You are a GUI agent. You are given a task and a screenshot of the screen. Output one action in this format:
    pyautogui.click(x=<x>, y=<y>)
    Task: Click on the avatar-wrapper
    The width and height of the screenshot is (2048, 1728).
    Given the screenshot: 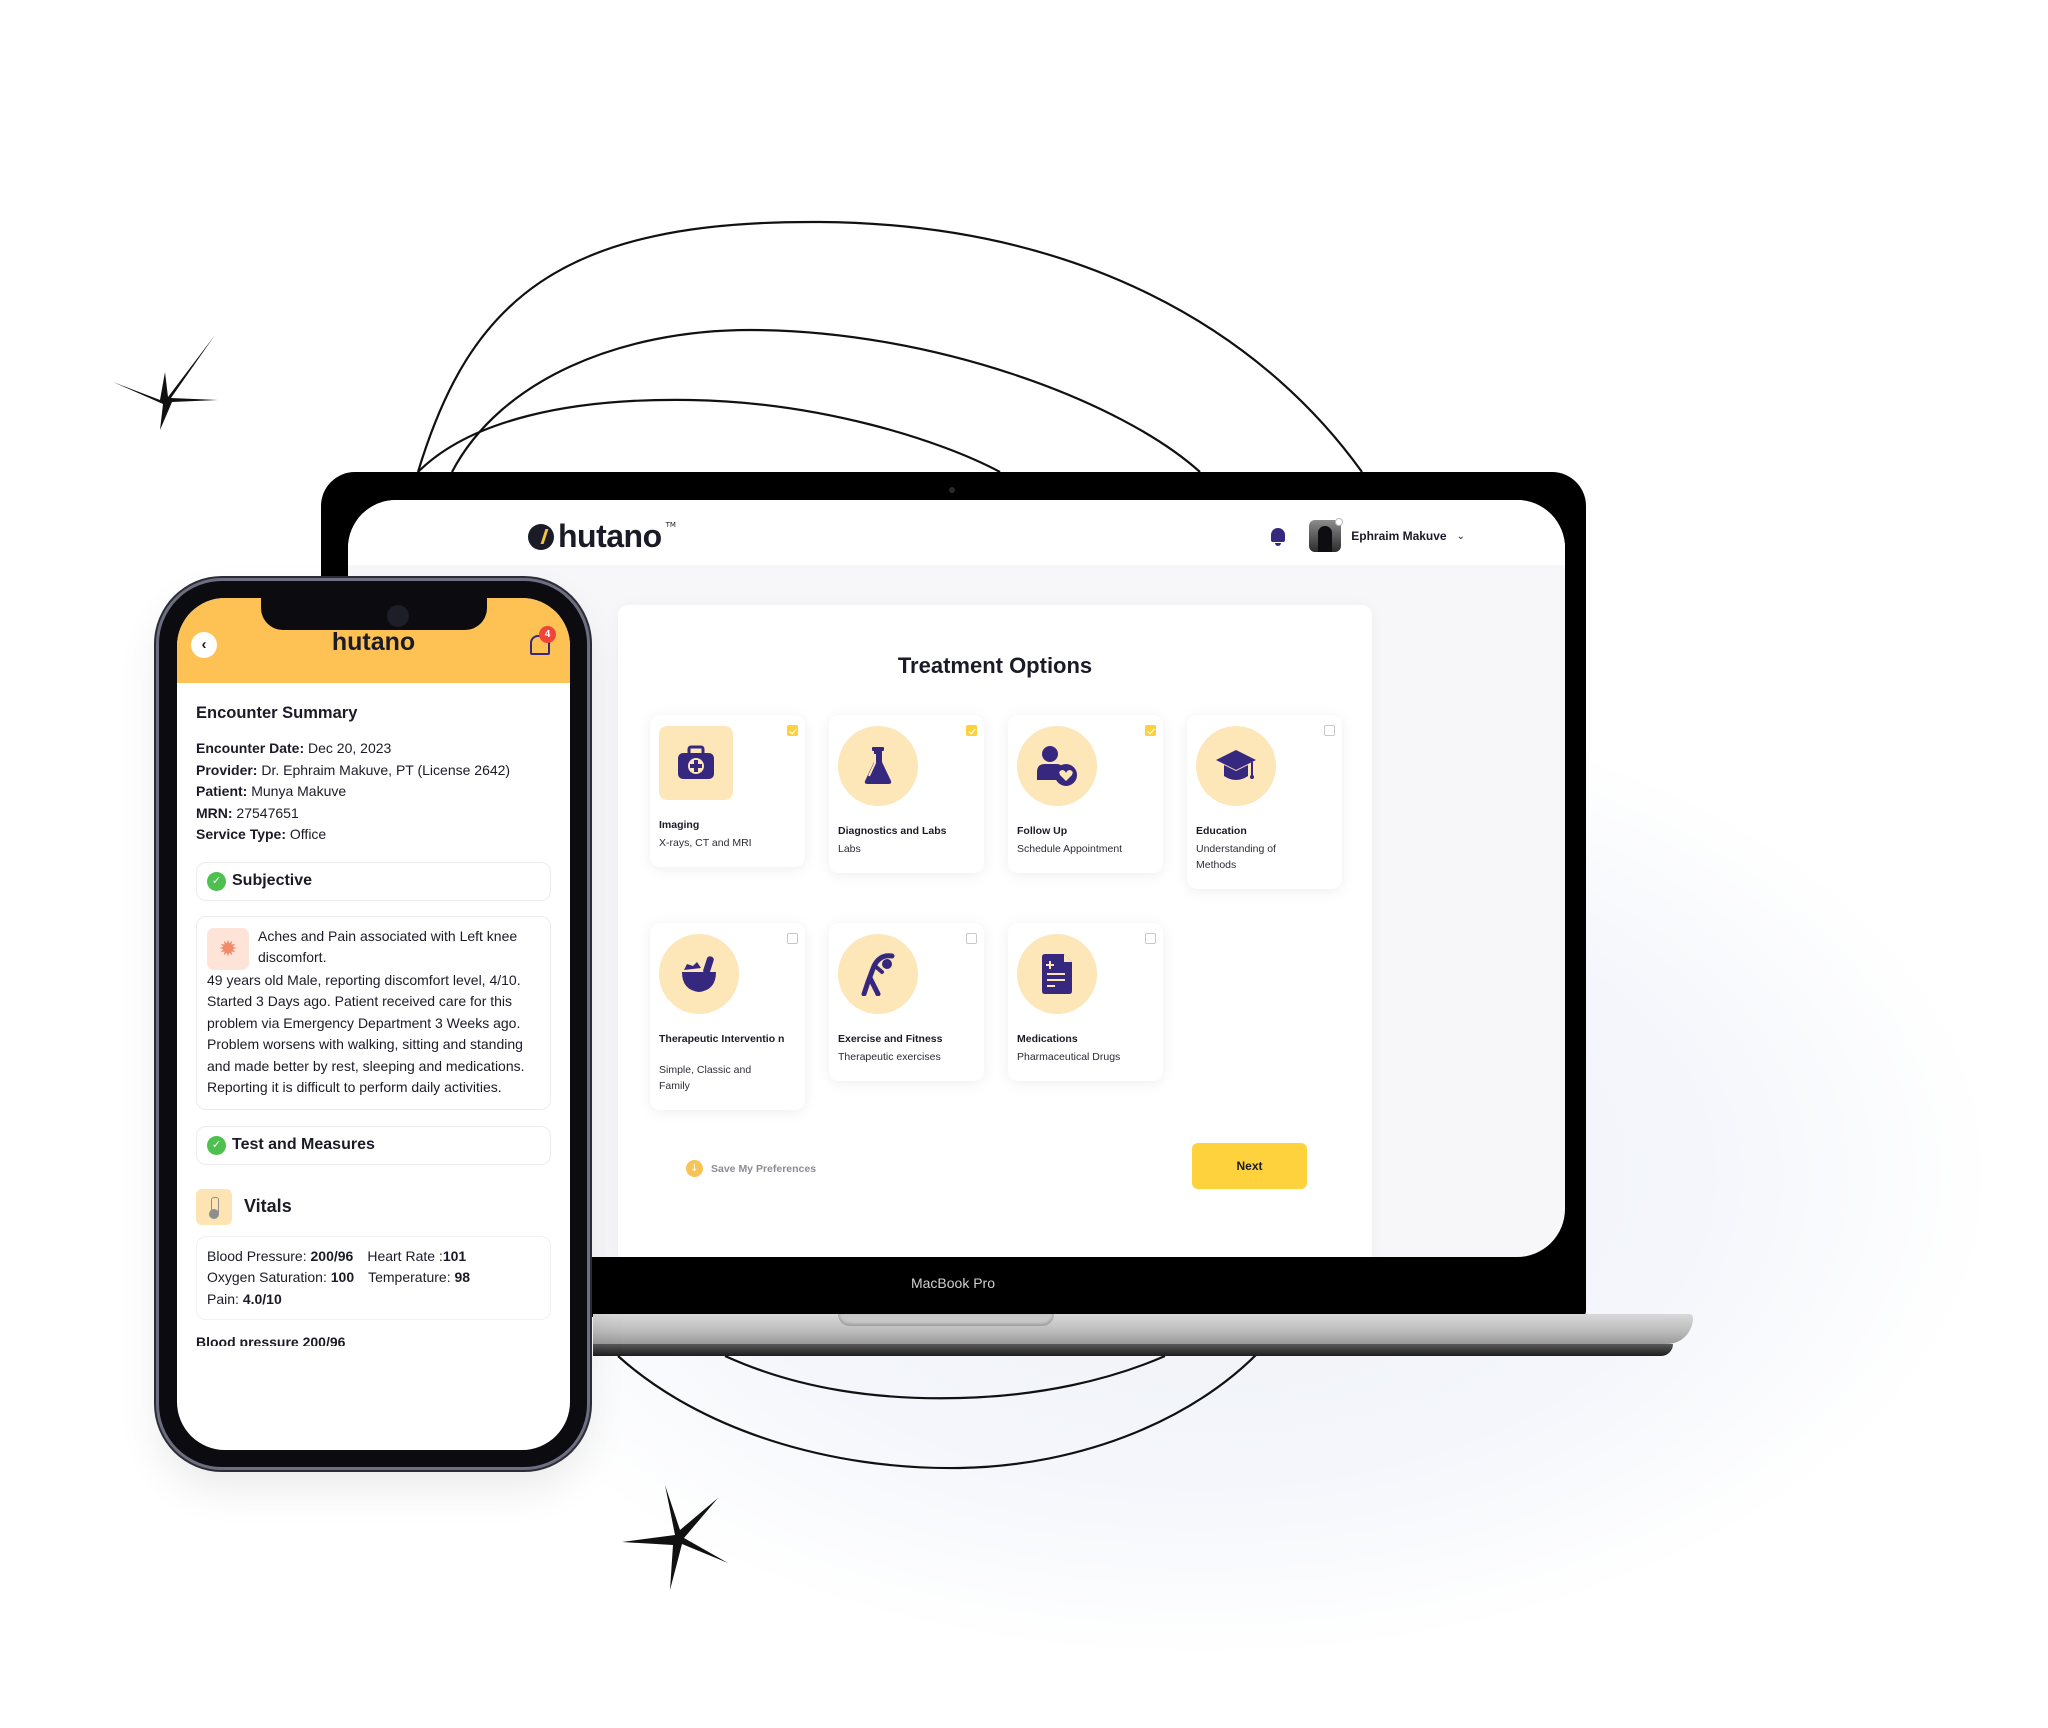 What is the action you would take?
    pyautogui.click(x=1326, y=535)
    